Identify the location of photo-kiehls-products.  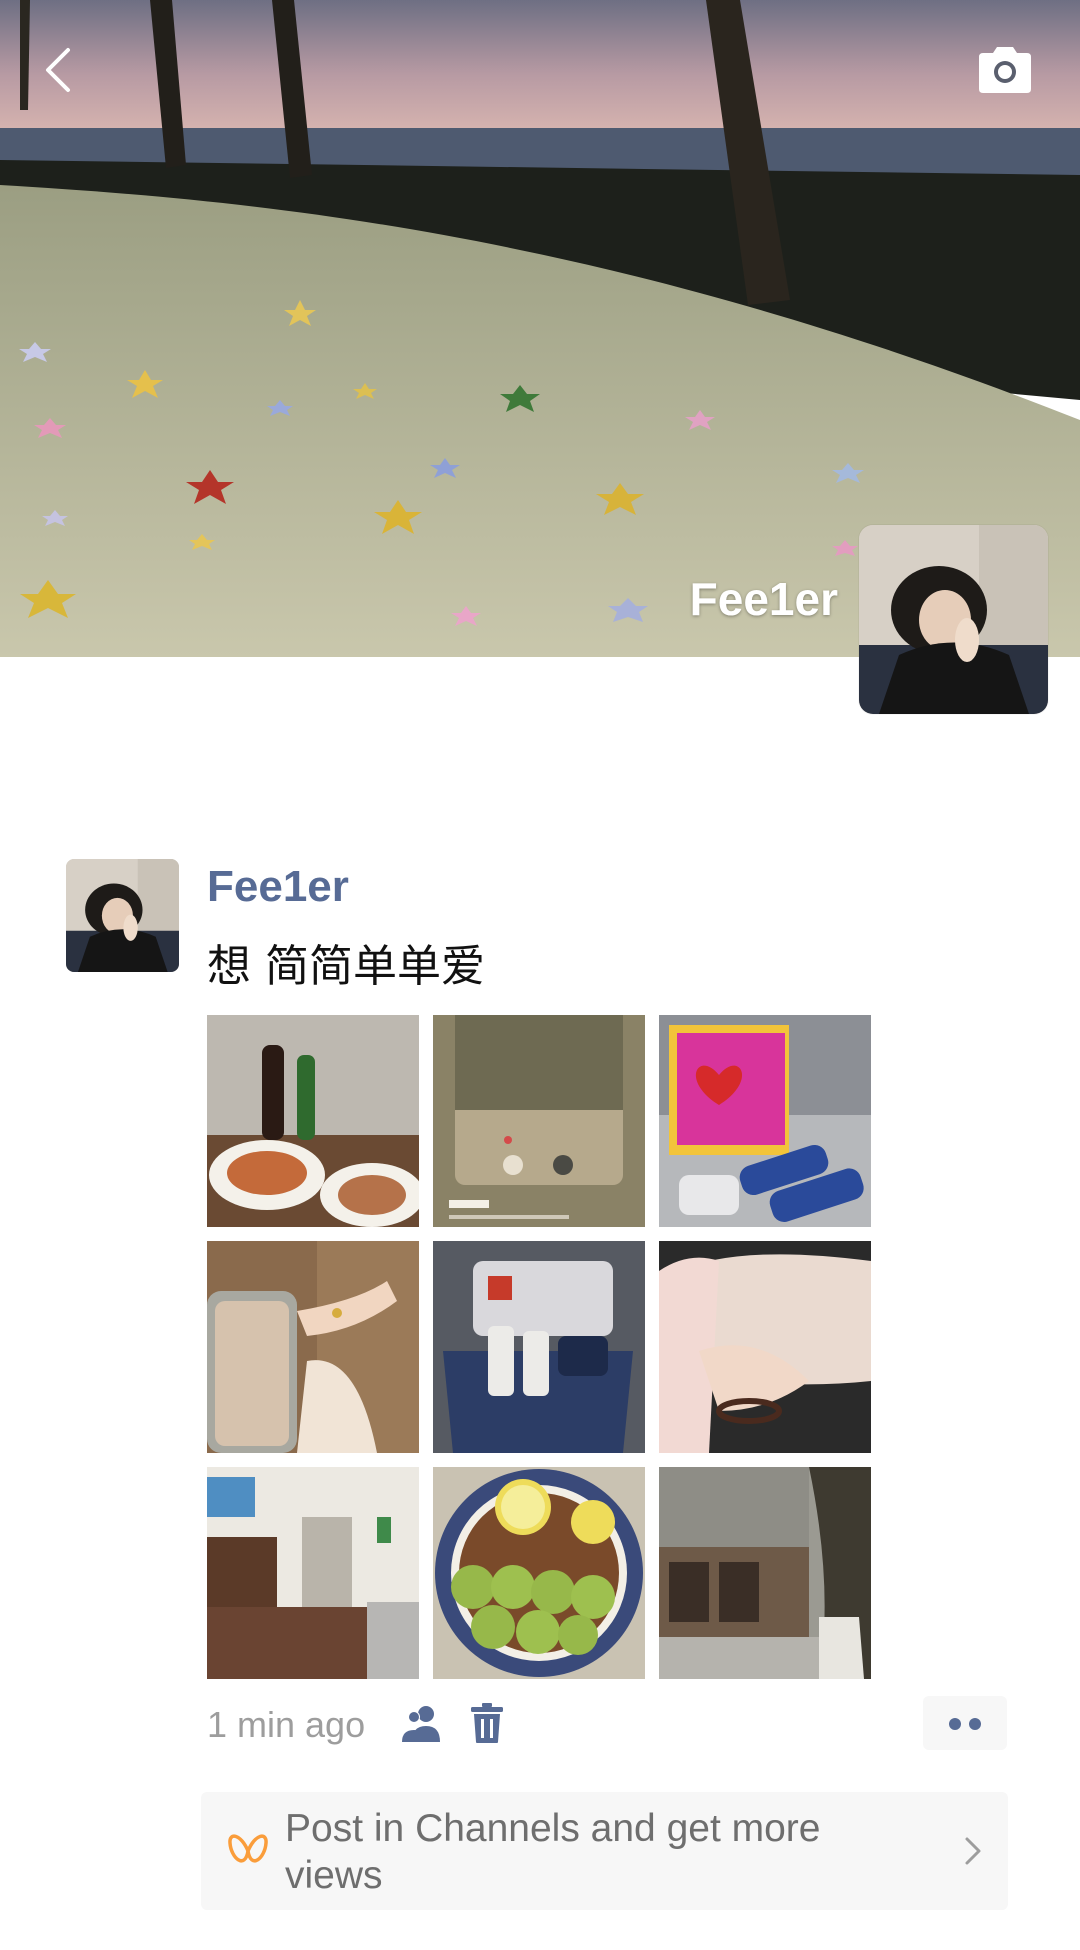
(765, 1121).